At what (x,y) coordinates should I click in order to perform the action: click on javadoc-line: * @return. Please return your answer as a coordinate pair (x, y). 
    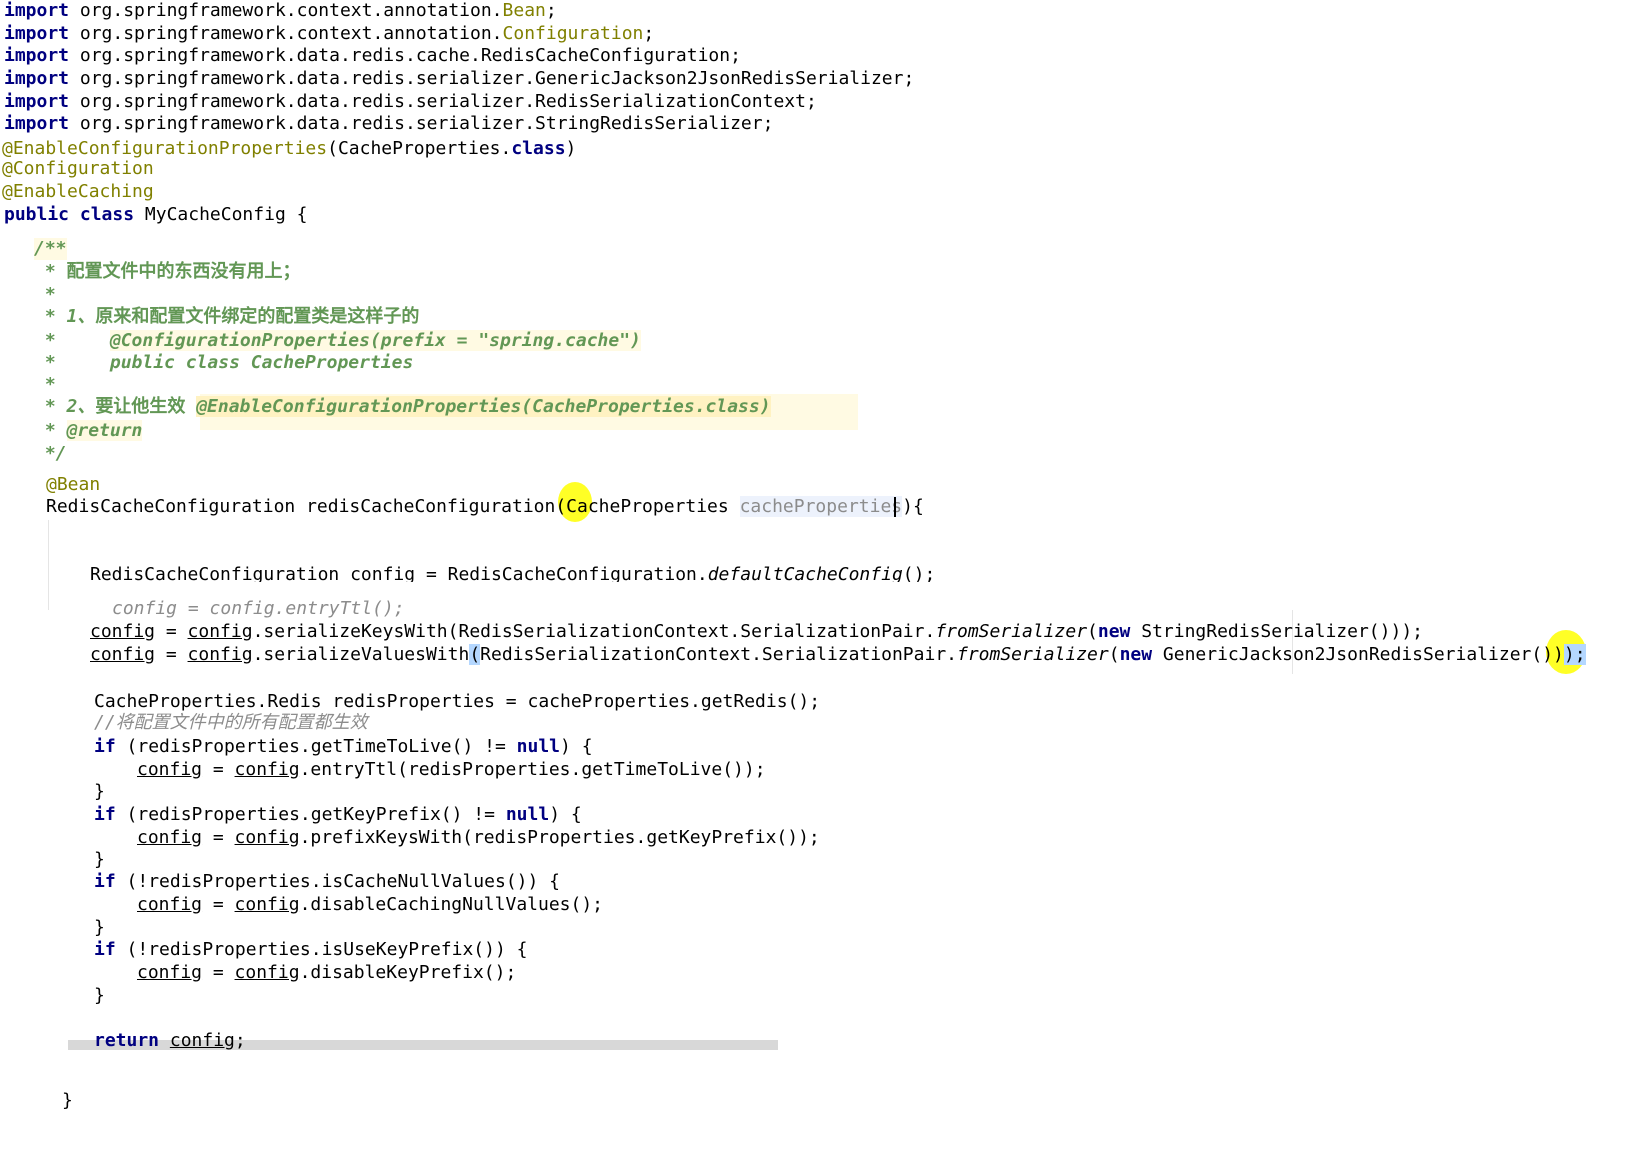
    Looking at the image, I should click on (88, 430).